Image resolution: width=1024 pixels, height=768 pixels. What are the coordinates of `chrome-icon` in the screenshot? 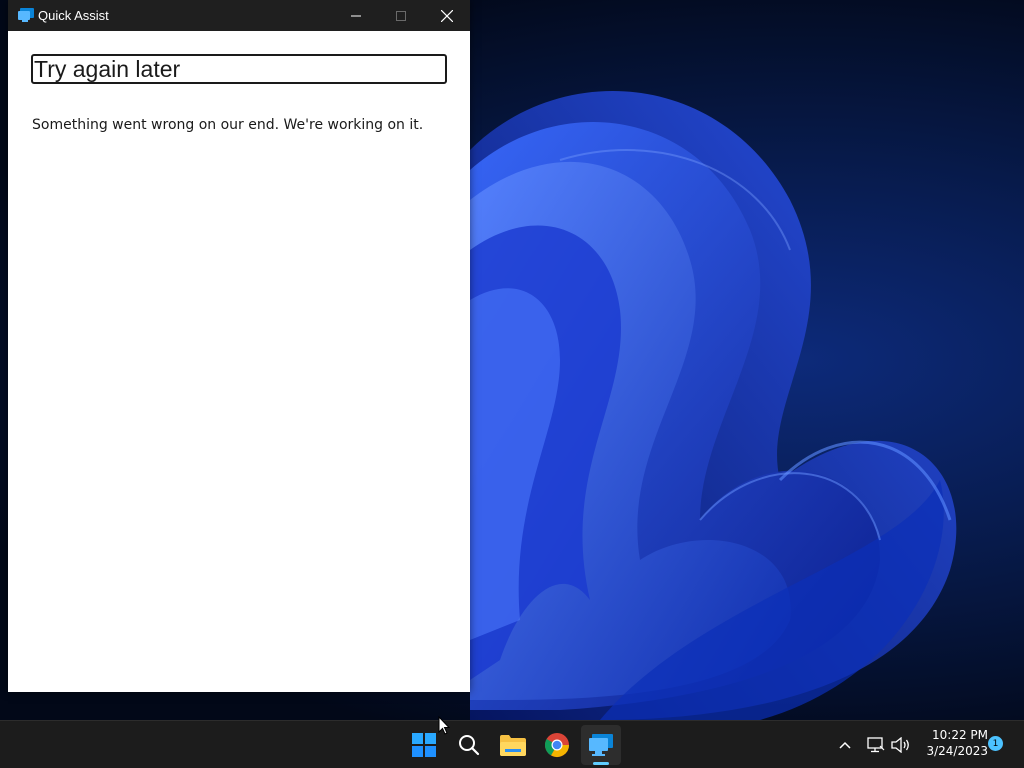 It's located at (556, 745).